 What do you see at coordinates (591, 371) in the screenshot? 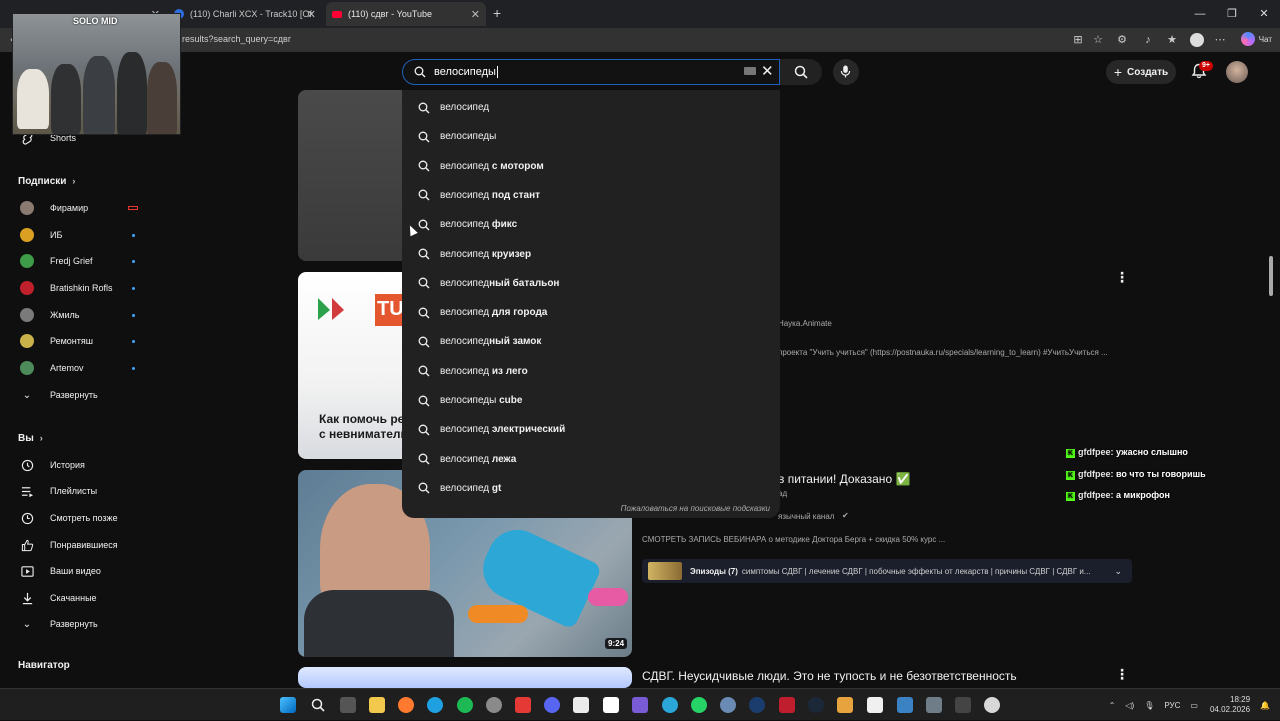
I see `search-suggestion-item: велосипед из лего` at bounding box center [591, 371].